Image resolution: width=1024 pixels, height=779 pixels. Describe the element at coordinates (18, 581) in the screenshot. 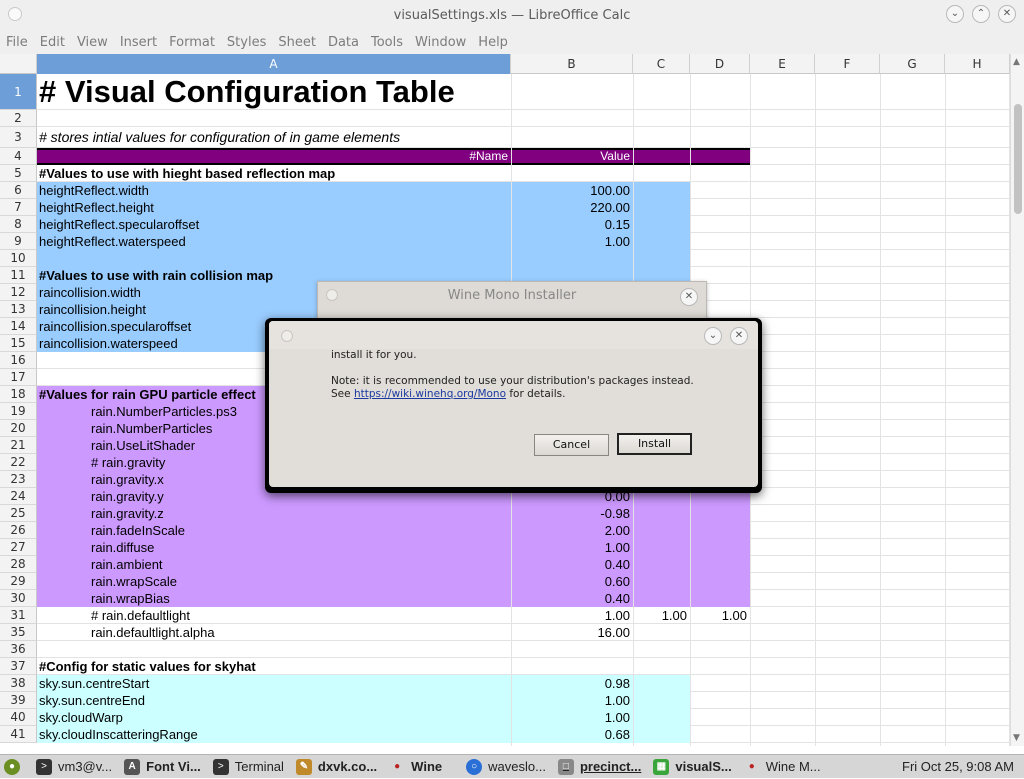

I see `row-header: 29` at that location.